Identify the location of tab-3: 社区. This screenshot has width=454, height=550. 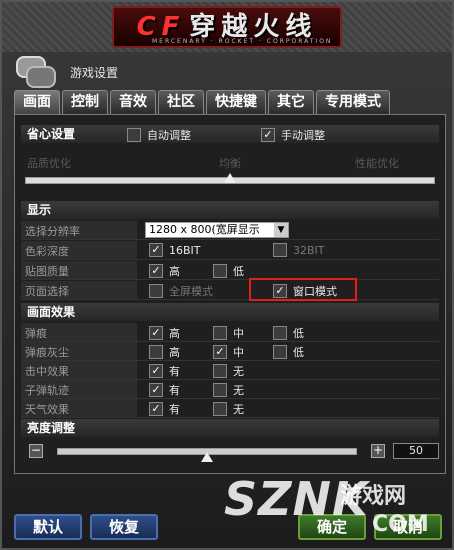
(181, 102).